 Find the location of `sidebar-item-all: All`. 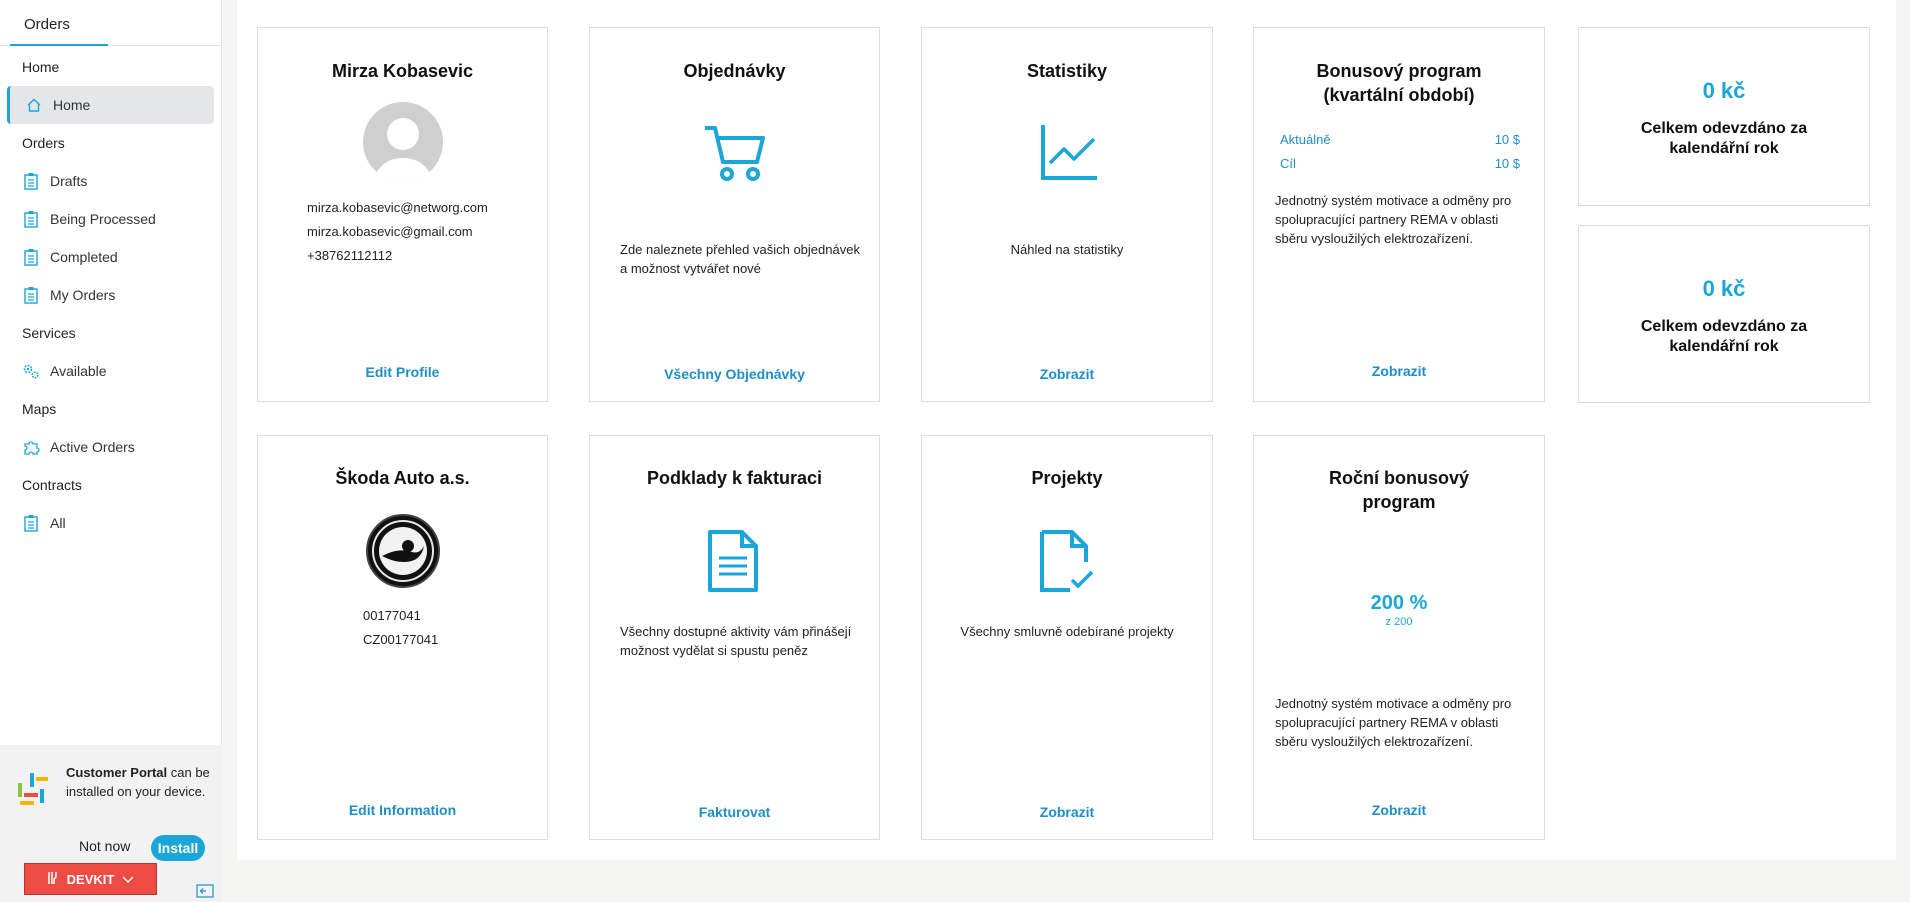

sidebar-item-all: All is located at coordinates (110, 523).